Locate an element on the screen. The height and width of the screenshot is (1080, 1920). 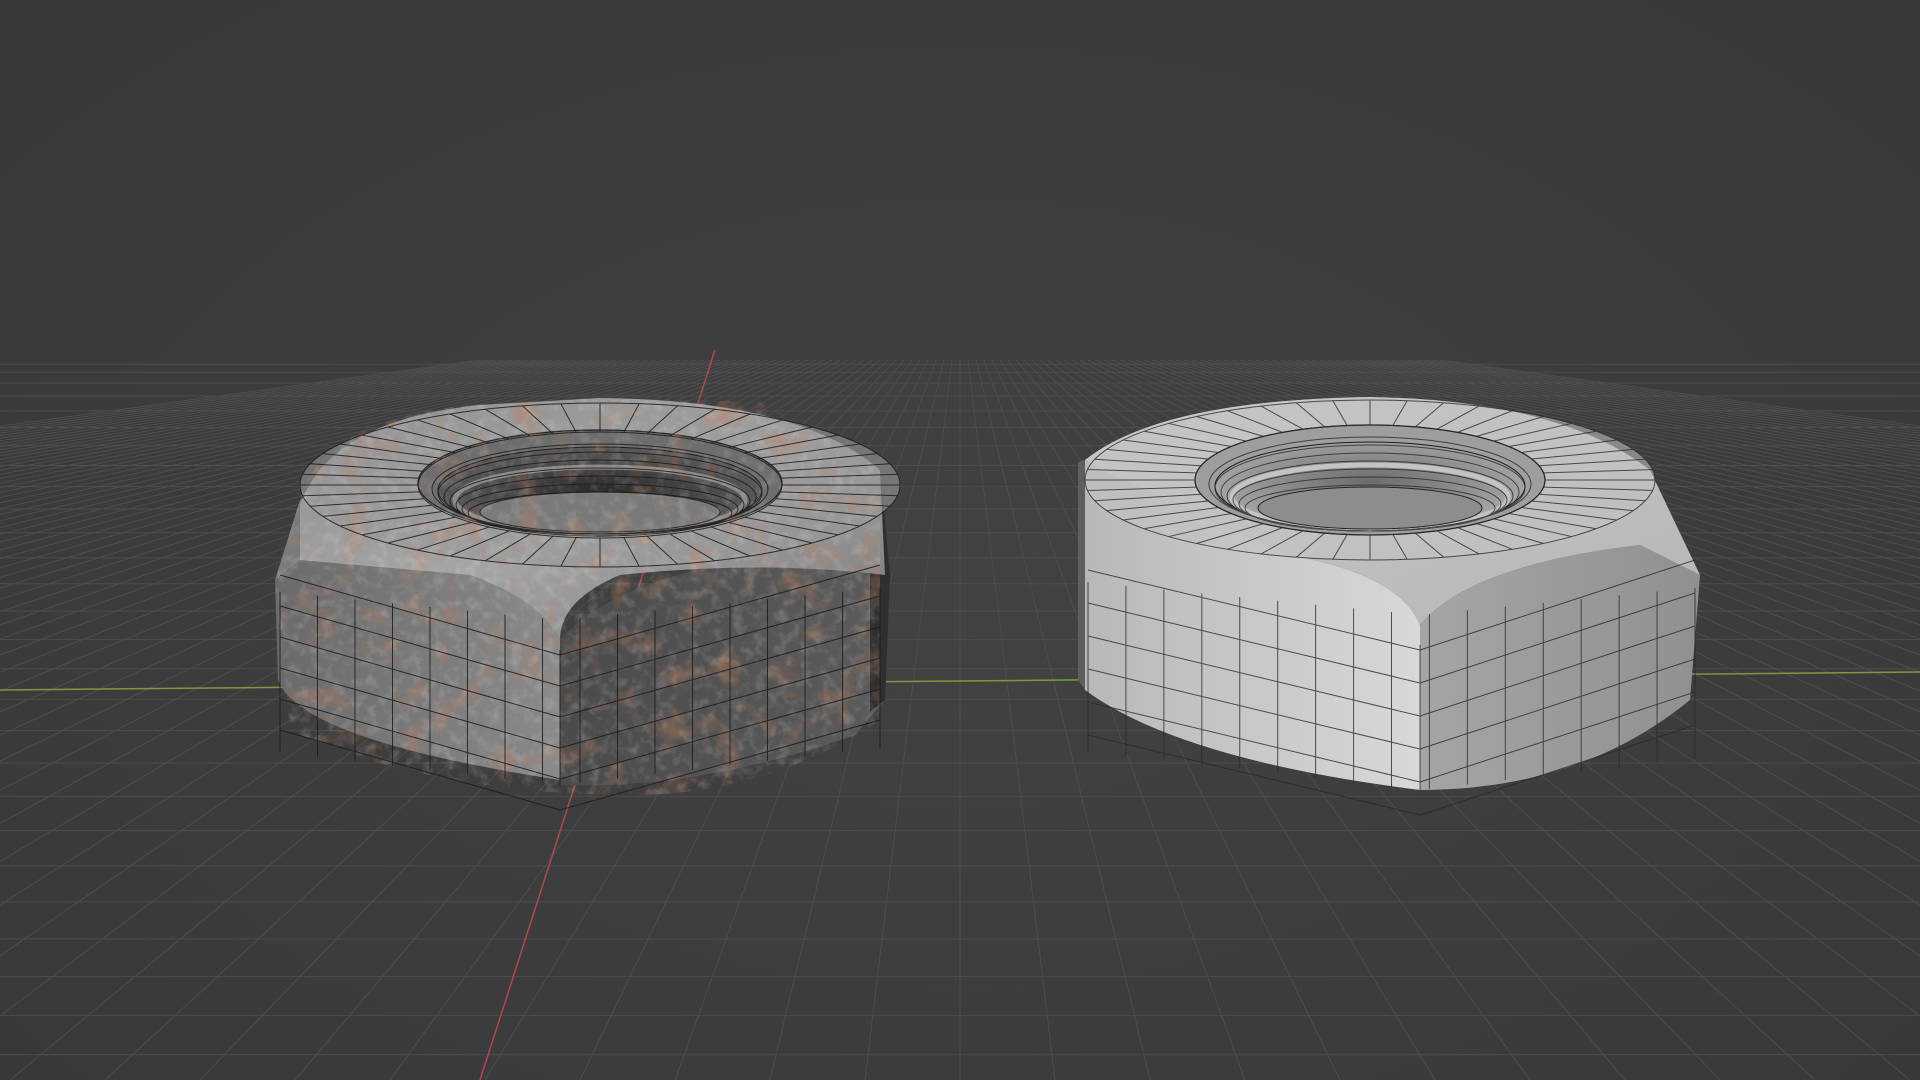
hex-nut-textured is located at coordinates (580, 600).